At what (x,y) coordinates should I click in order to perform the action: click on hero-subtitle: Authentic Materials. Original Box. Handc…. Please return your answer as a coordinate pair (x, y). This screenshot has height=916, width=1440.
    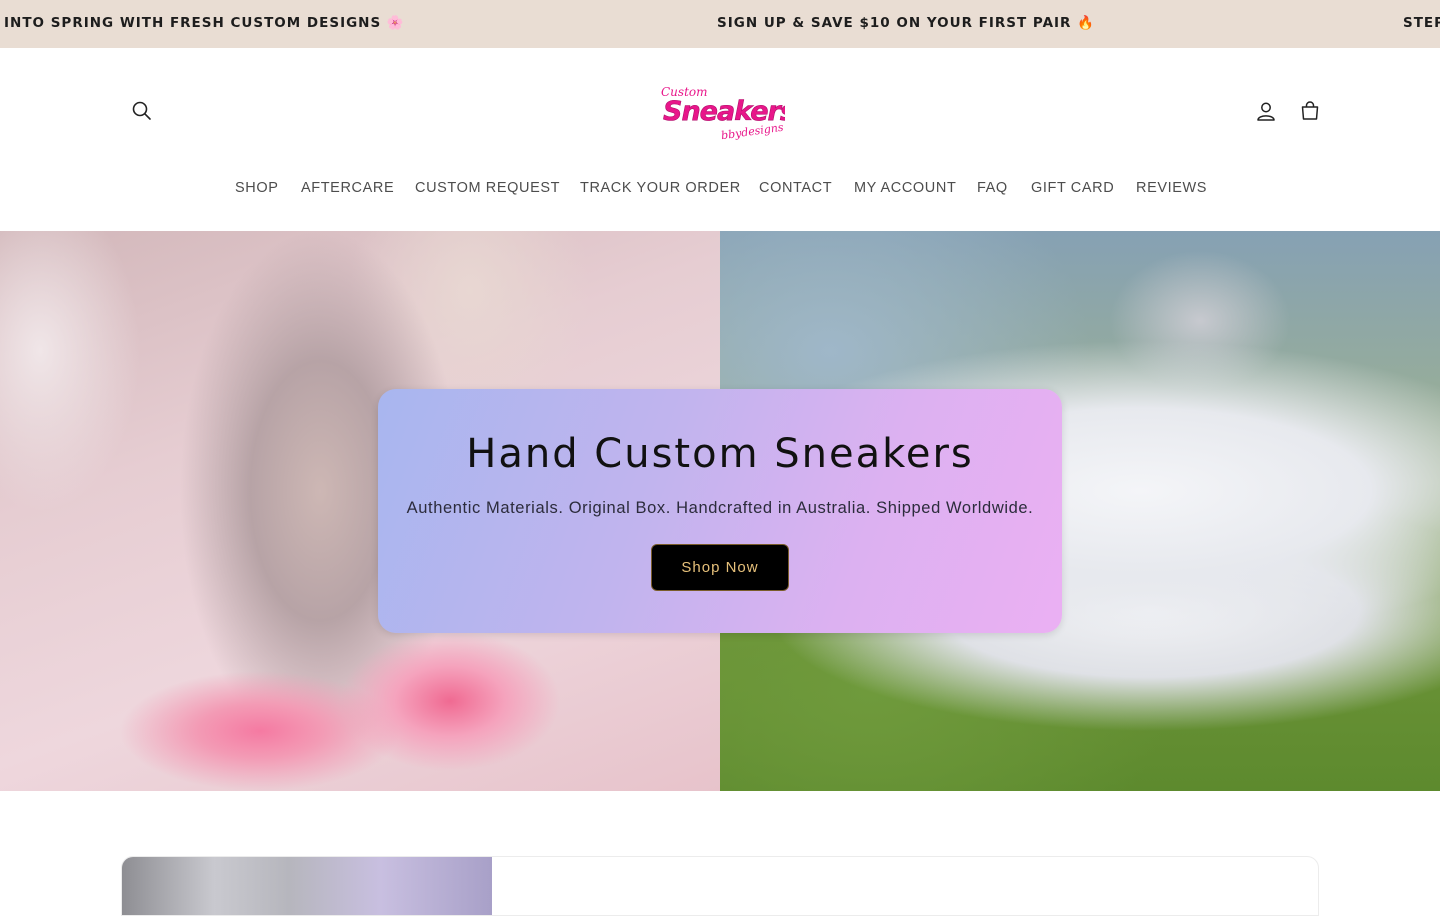
    Looking at the image, I should click on (720, 508).